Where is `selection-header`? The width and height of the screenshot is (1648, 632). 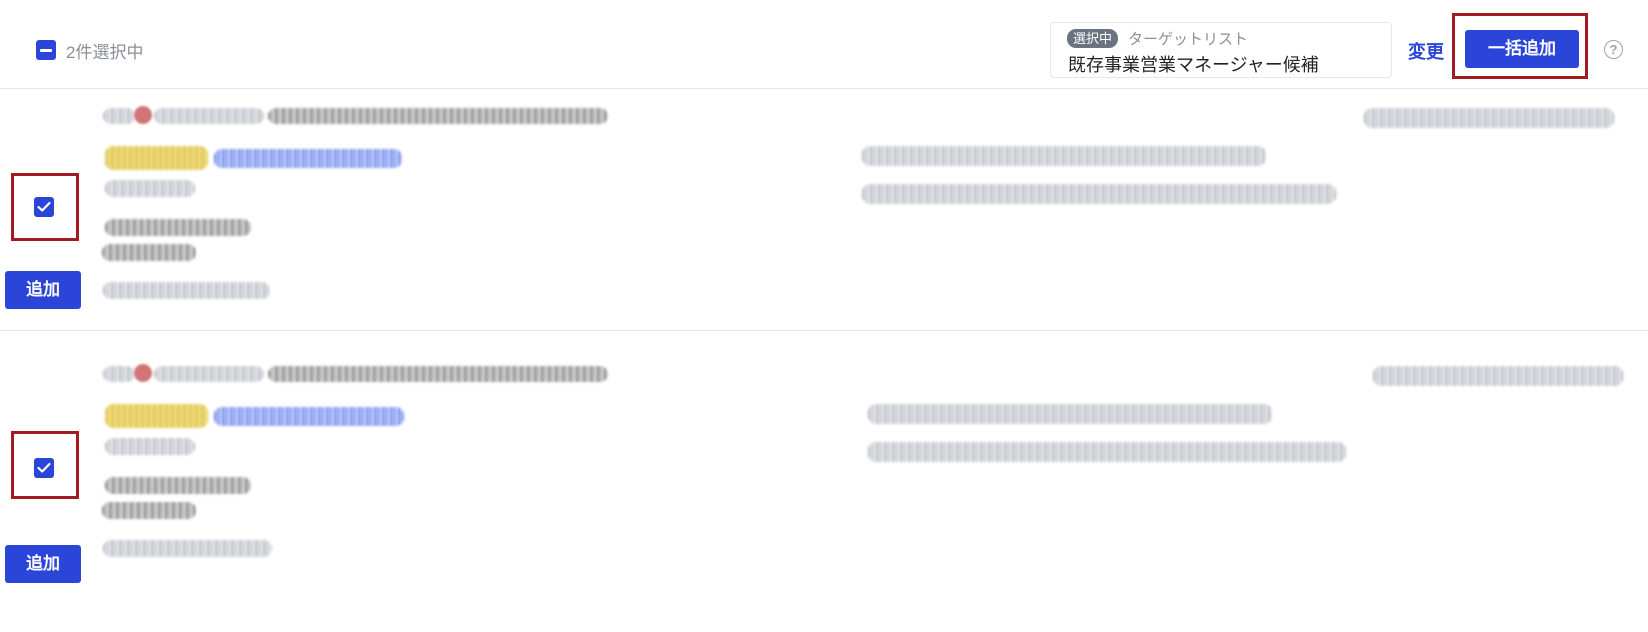
selection-header is located at coordinates (824, 44).